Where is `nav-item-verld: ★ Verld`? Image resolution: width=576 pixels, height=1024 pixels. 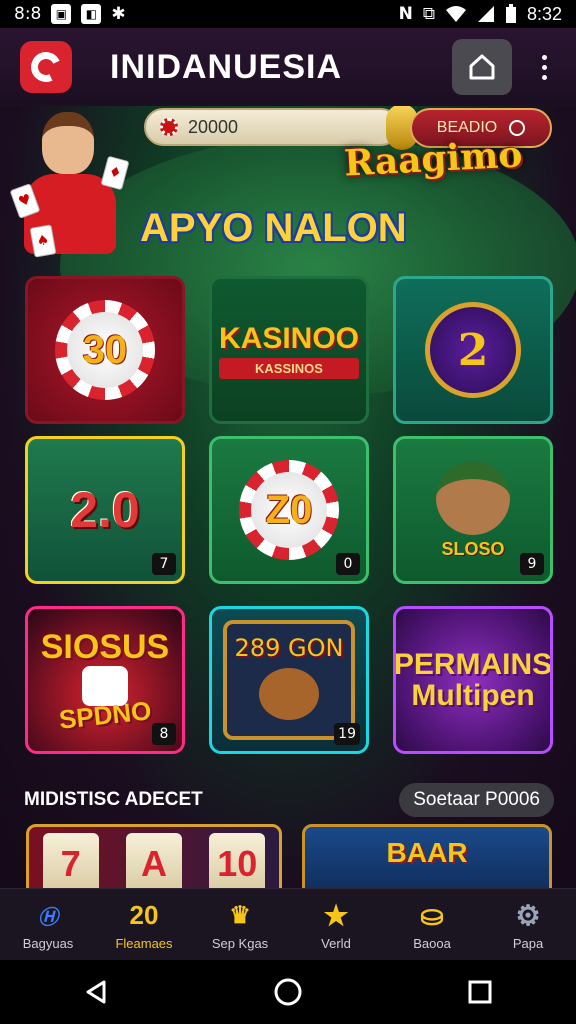 nav-item-verld: ★ Verld is located at coordinates (336, 925).